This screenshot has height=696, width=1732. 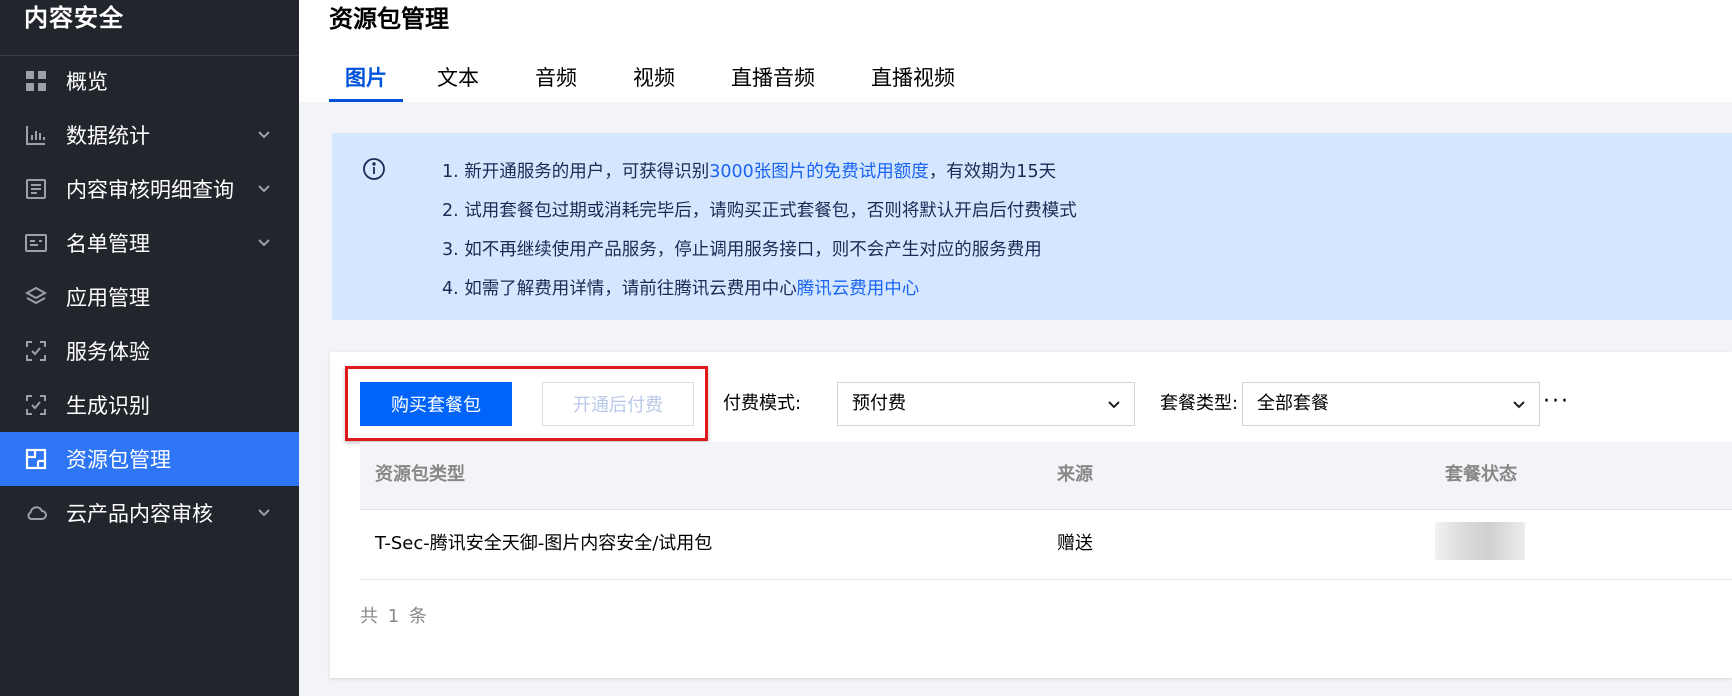 What do you see at coordinates (1391, 404) in the screenshot?
I see `package-type-select: 全部套餐` at bounding box center [1391, 404].